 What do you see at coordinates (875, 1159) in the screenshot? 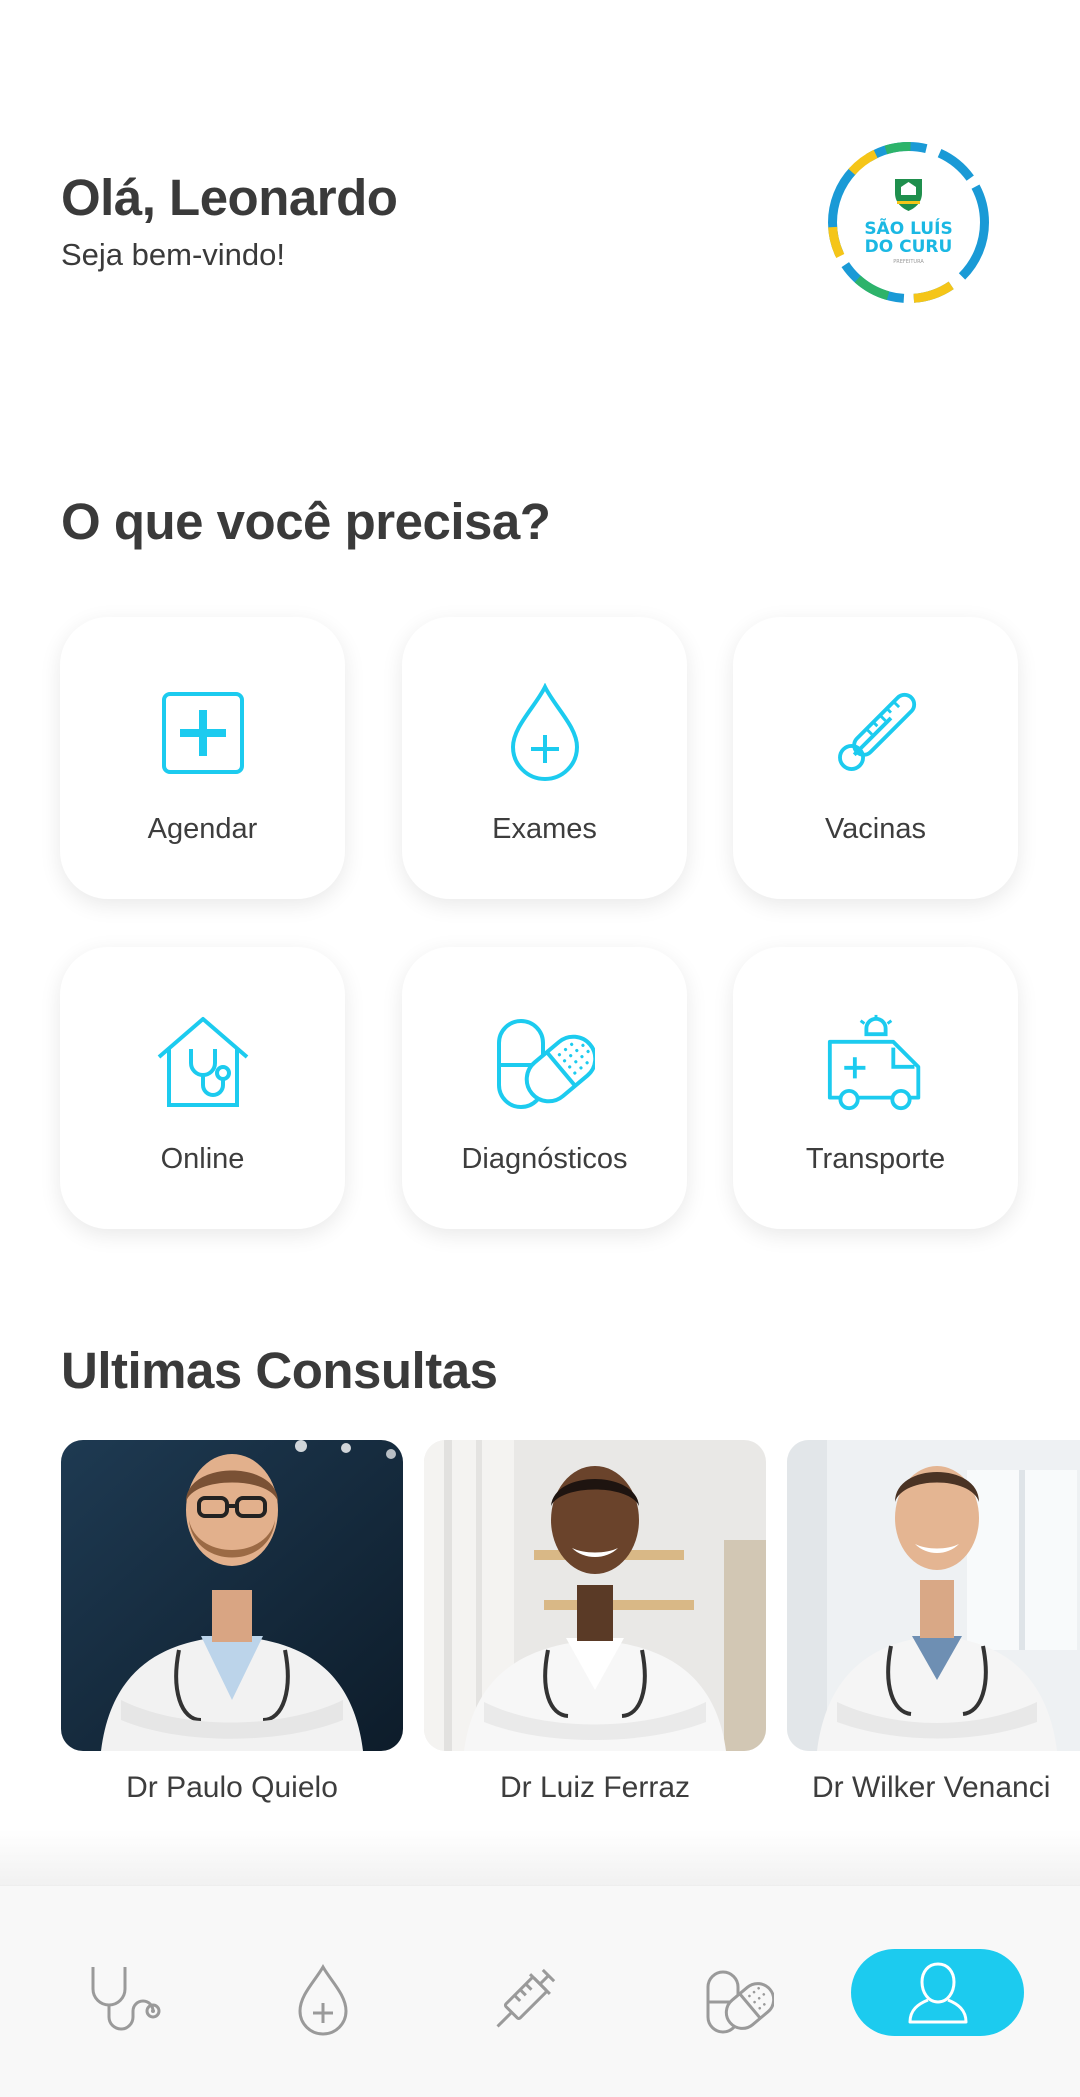
I see `service-label: Transporte` at bounding box center [875, 1159].